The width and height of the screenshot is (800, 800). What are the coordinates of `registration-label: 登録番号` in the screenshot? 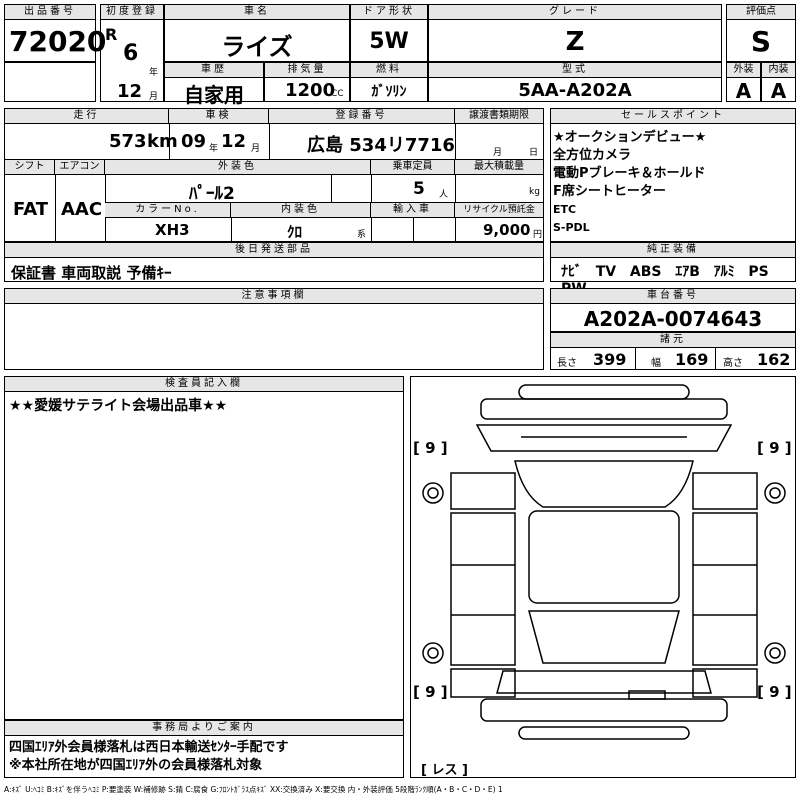 It's located at (362, 116).